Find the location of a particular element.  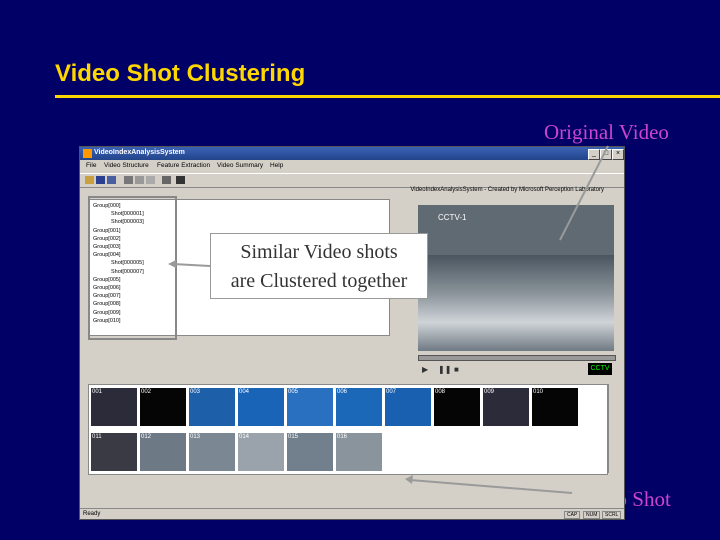

video-shot-arrow is located at coordinates (491, 486).